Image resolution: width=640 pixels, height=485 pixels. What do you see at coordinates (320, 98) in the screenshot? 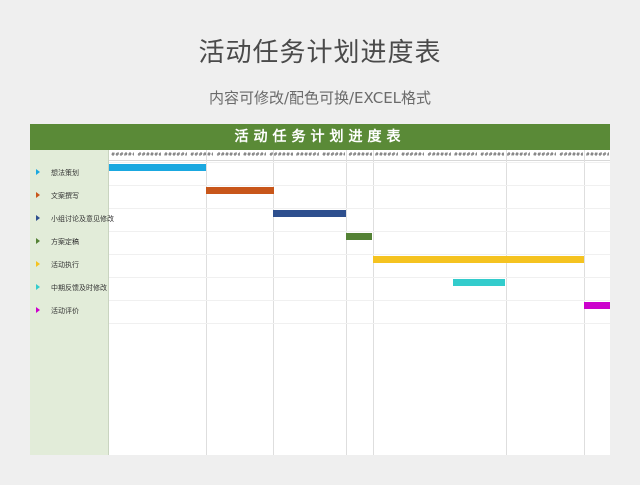
I see `page-subtitle: 内容可修改/配色可换/EXCEL格式` at bounding box center [320, 98].